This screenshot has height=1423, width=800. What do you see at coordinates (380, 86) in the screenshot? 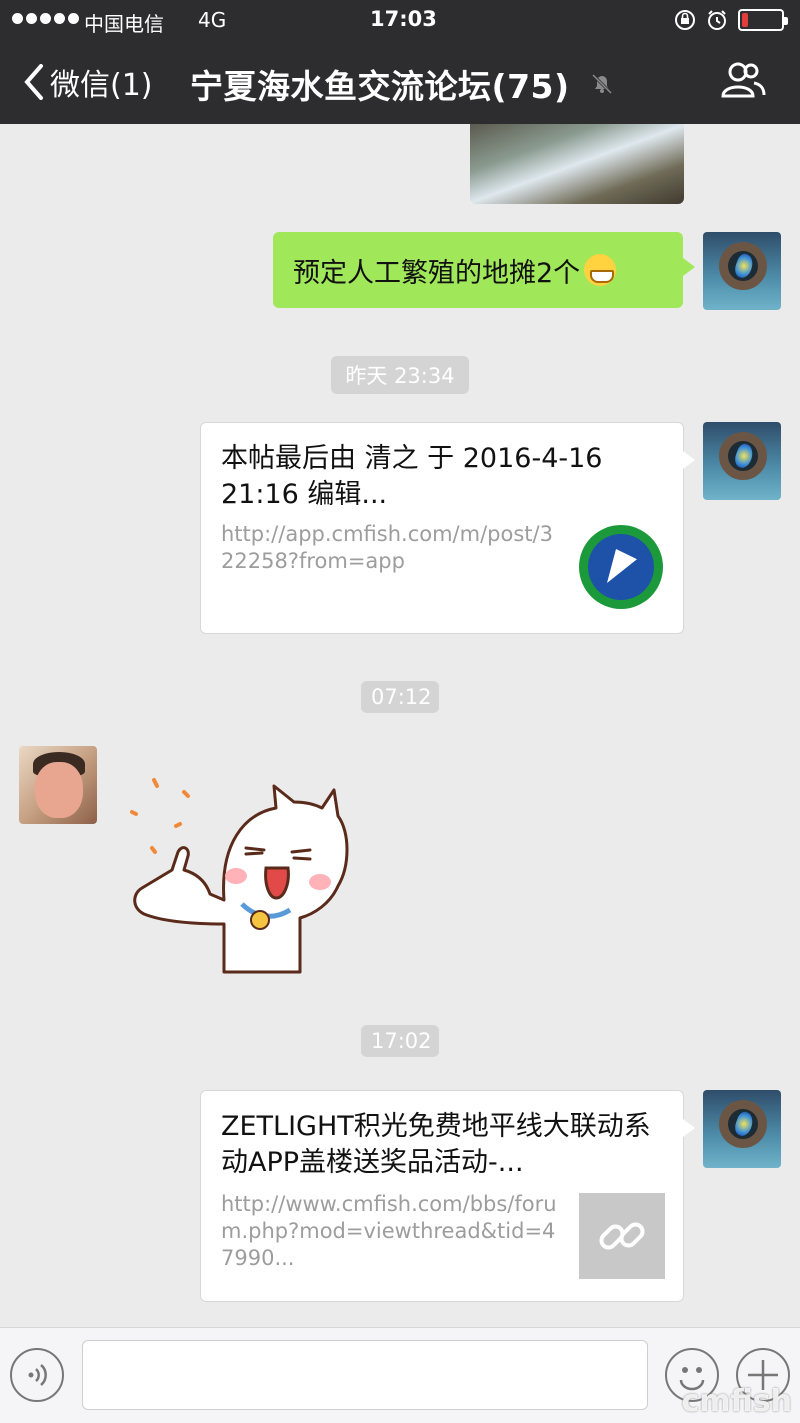
I see `chat-title: 宁夏海水鱼交流论坛(75)` at bounding box center [380, 86].